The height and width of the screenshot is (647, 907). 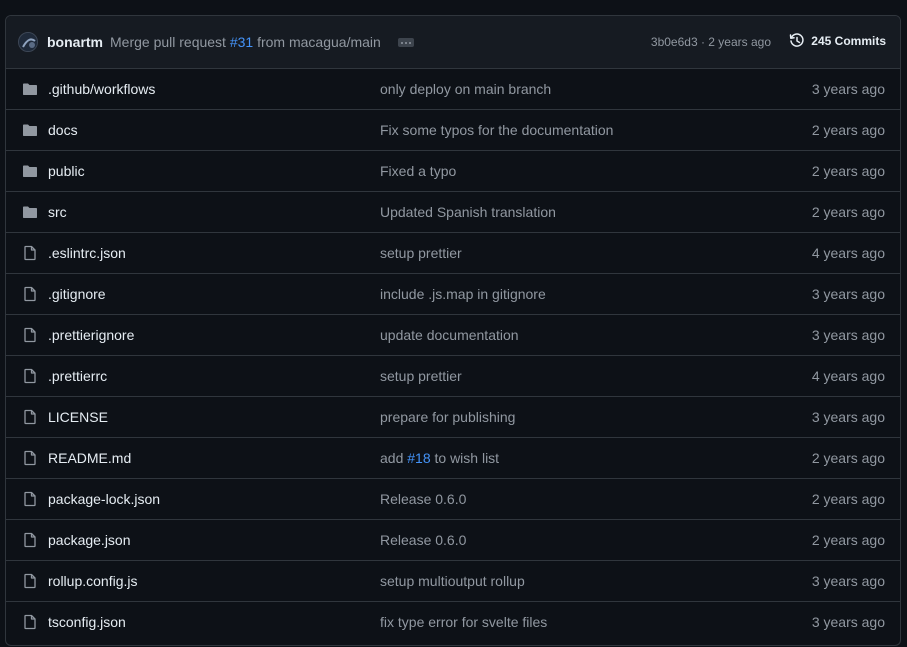 I want to click on commits-link: 245 Commits, so click(x=837, y=41).